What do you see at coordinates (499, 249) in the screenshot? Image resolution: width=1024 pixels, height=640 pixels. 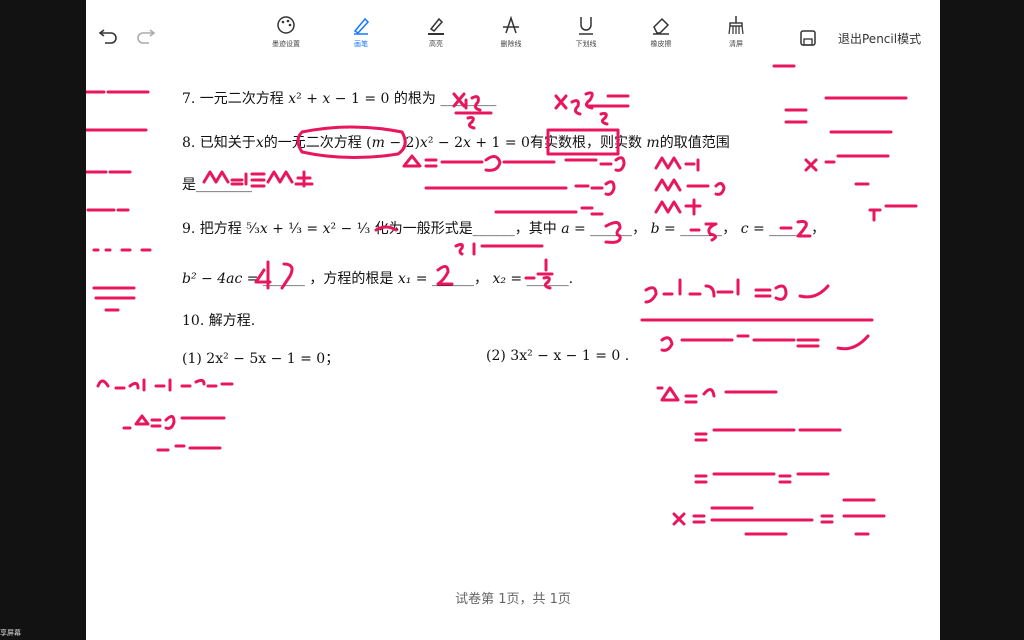 I see `ink-q9-general` at bounding box center [499, 249].